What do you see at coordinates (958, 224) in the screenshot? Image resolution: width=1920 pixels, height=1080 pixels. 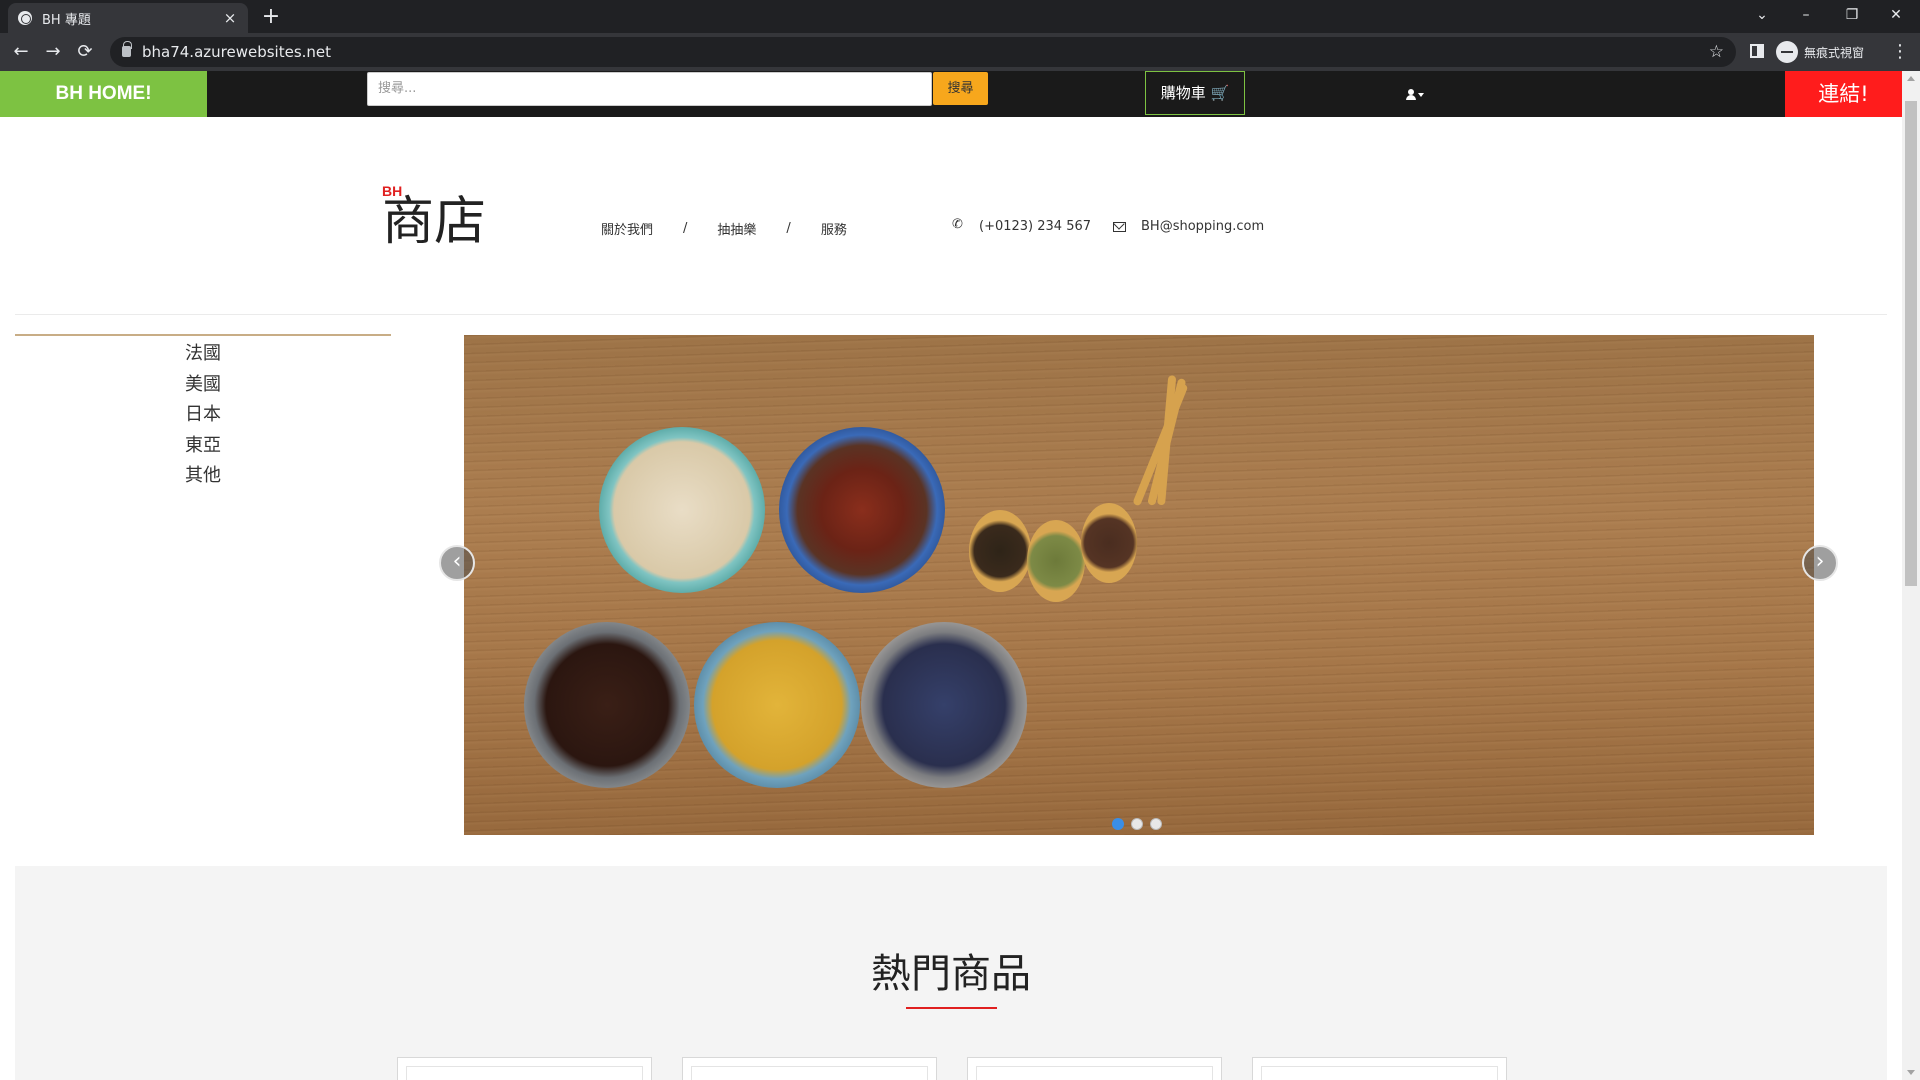 I see `phone-icon` at bounding box center [958, 224].